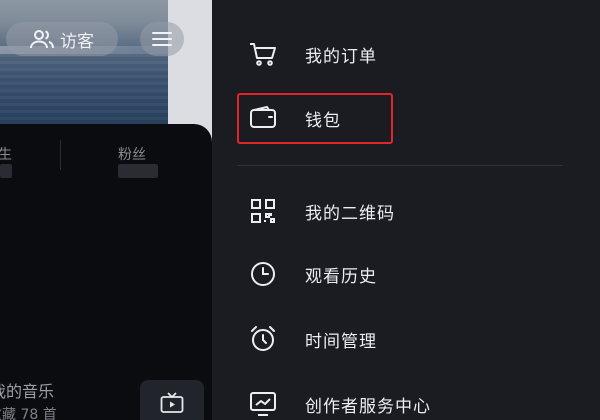 The image size is (600, 420). Describe the element at coordinates (341, 276) in the screenshot. I see `menu-item-label: 观看历史` at that location.